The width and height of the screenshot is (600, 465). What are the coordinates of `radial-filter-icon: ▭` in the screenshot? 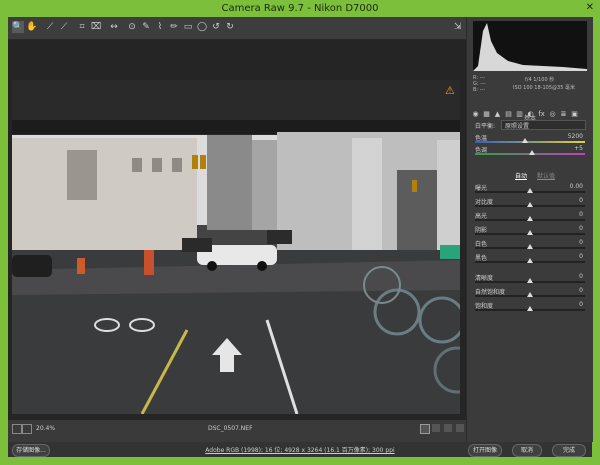 It's located at (188, 27).